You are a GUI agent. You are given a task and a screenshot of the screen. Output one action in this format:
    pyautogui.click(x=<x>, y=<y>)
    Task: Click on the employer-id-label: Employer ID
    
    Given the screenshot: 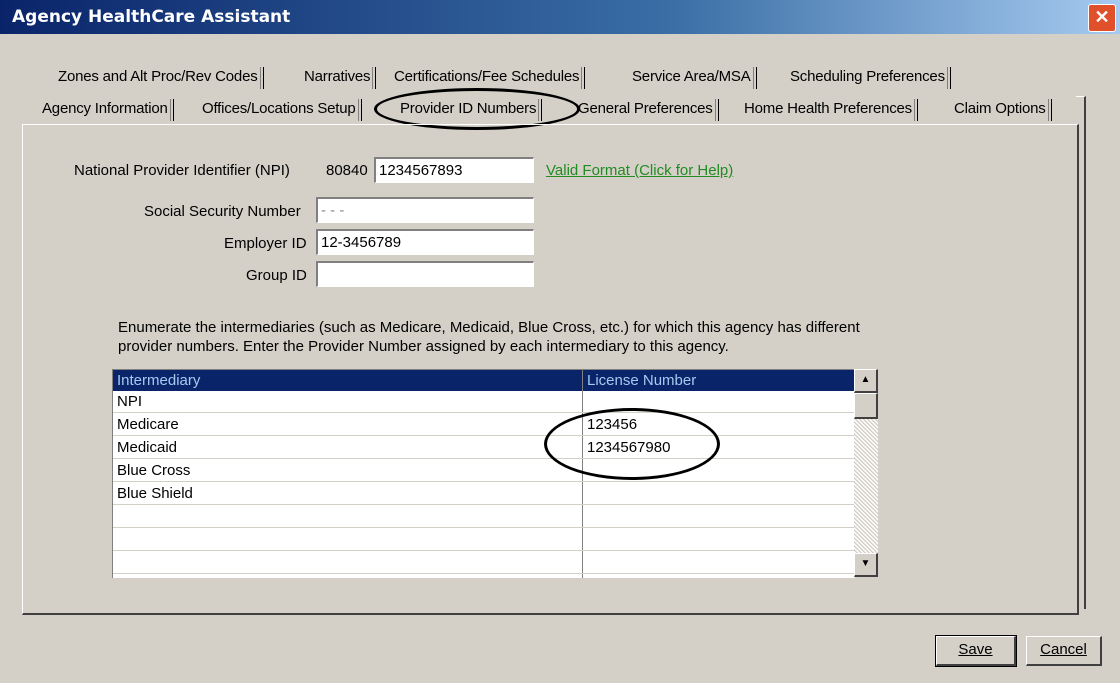 What is the action you would take?
    pyautogui.click(x=265, y=243)
    